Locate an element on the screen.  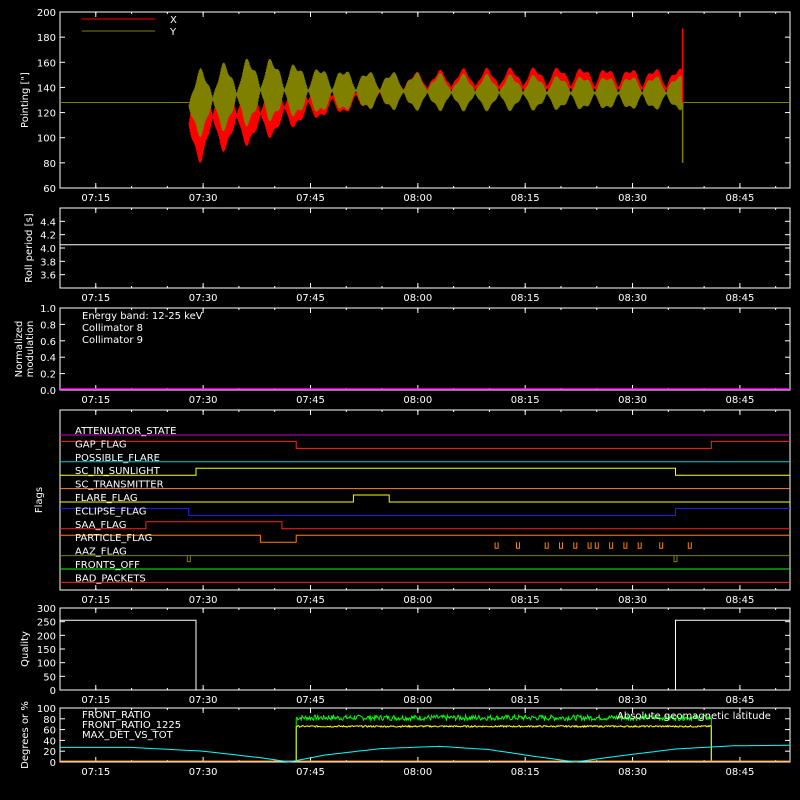
ratios-annotation-0: Absolute geomagnetic latitude is located at coordinates (694, 716).